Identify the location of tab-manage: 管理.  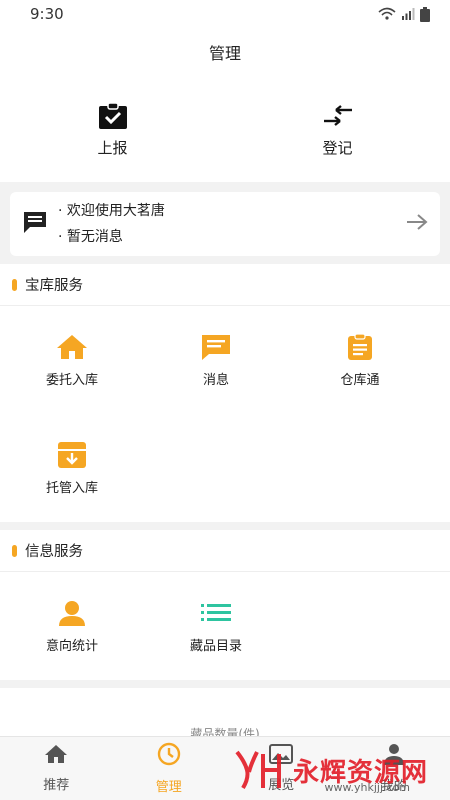
(169, 768).